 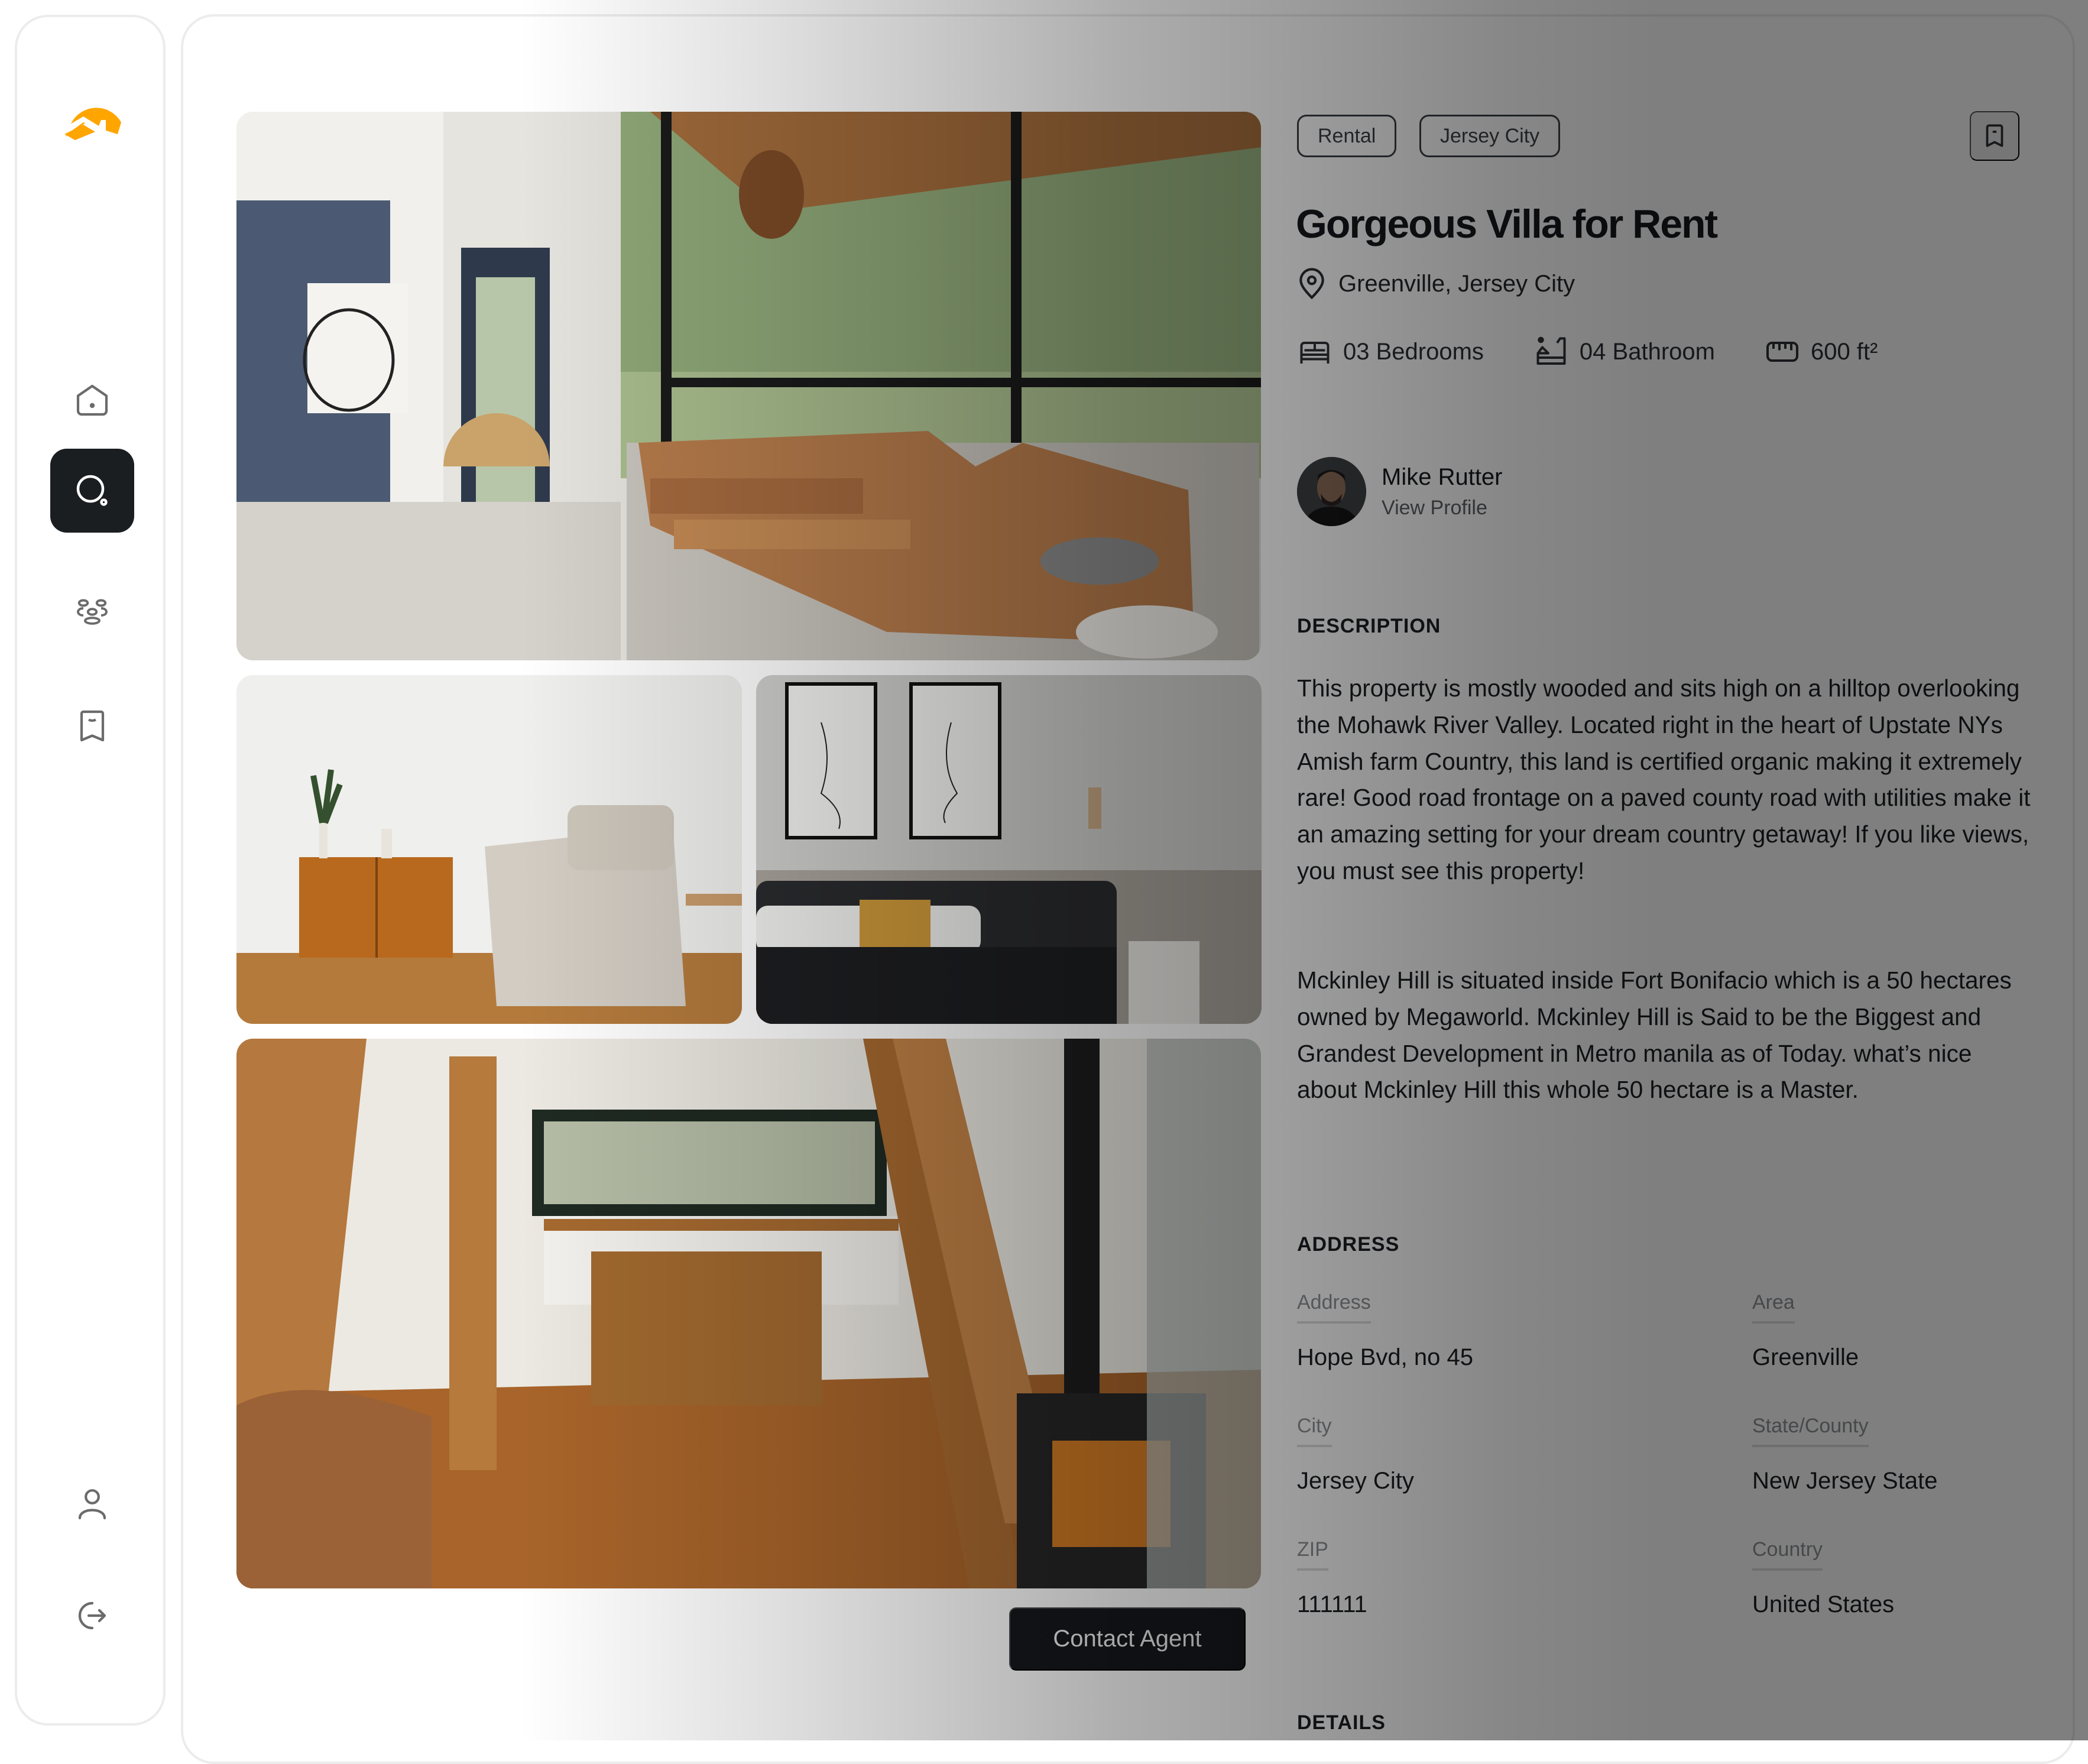 I want to click on sidebar-item-home, so click(x=92, y=400).